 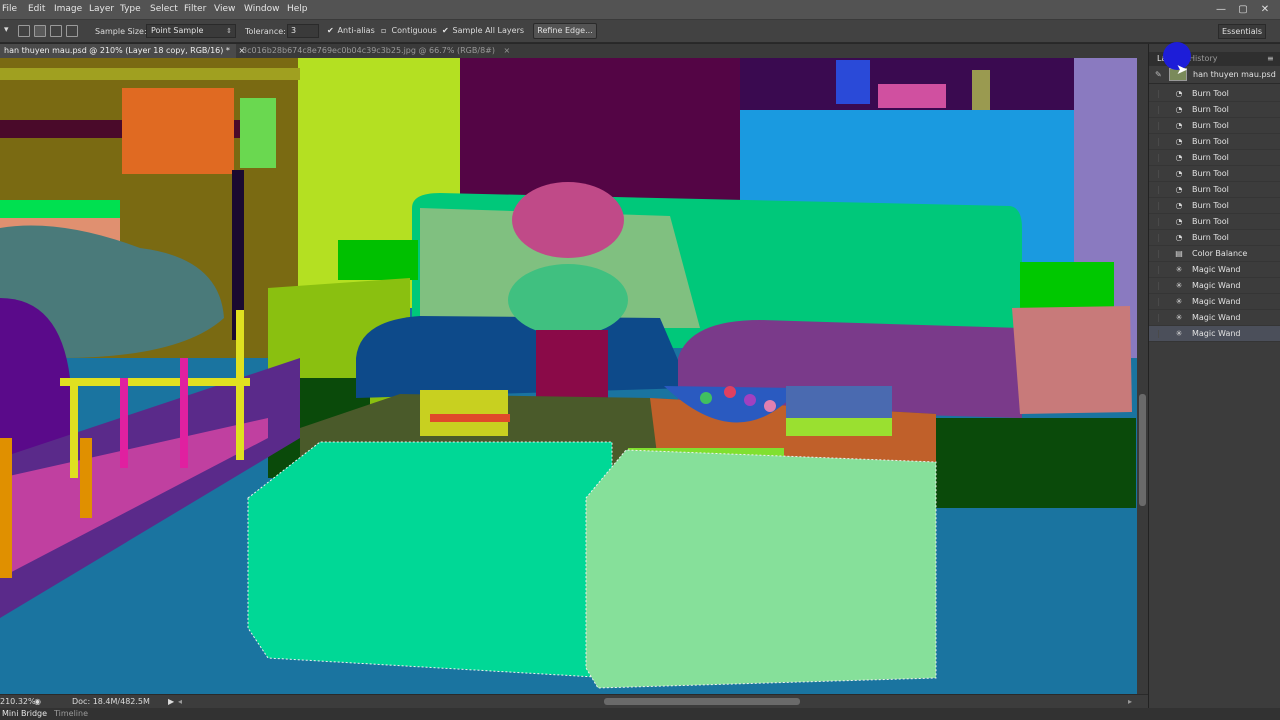 What do you see at coordinates (262, 9) in the screenshot?
I see `menu-window: Window` at bounding box center [262, 9].